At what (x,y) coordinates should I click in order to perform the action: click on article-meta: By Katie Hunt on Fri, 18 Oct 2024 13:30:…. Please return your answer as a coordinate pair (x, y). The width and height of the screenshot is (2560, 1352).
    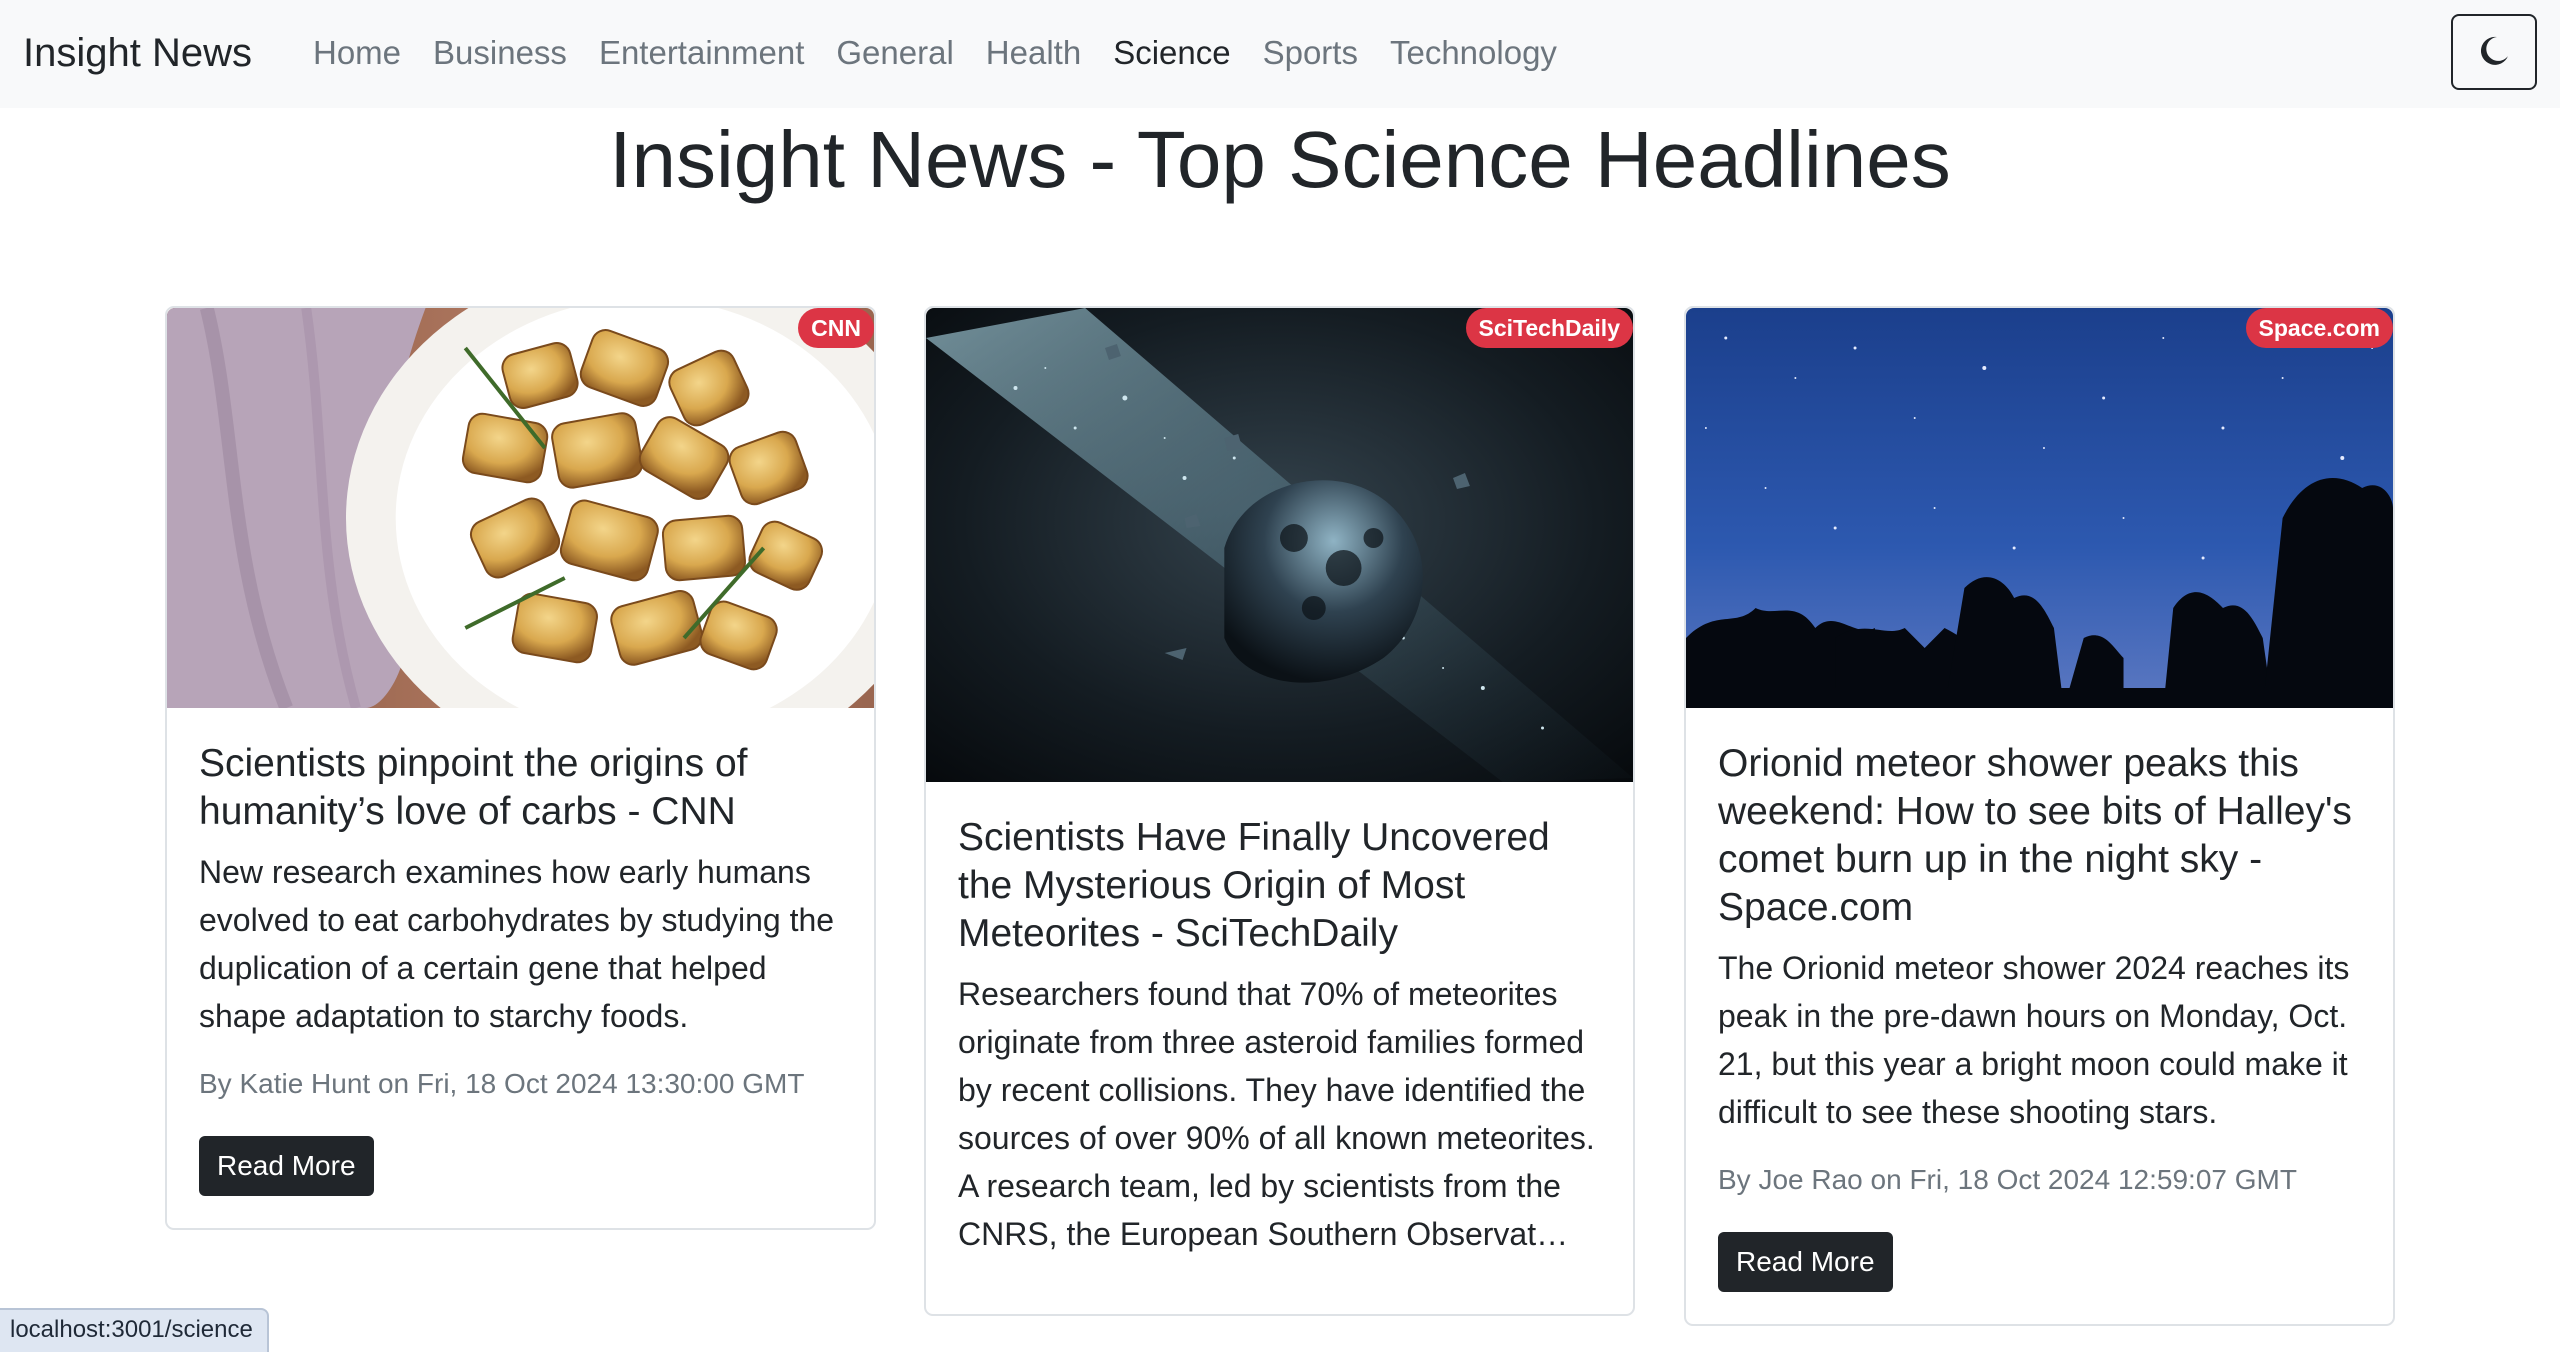
    Looking at the image, I should click on (502, 1083).